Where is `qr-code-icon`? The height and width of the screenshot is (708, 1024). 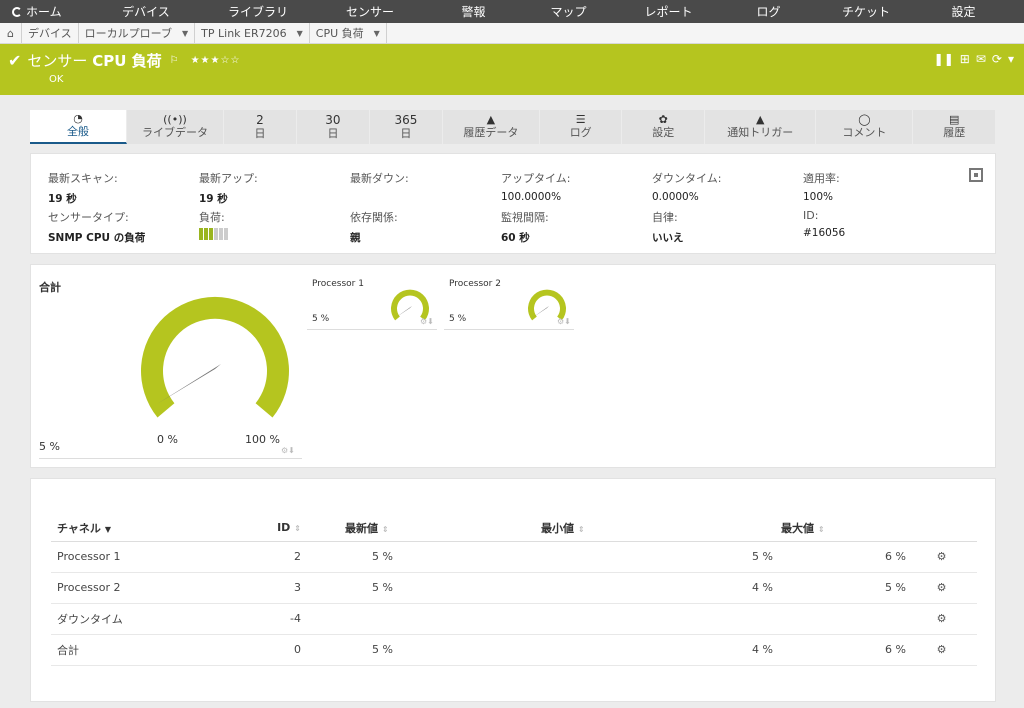
qr-code-icon is located at coordinates (976, 175).